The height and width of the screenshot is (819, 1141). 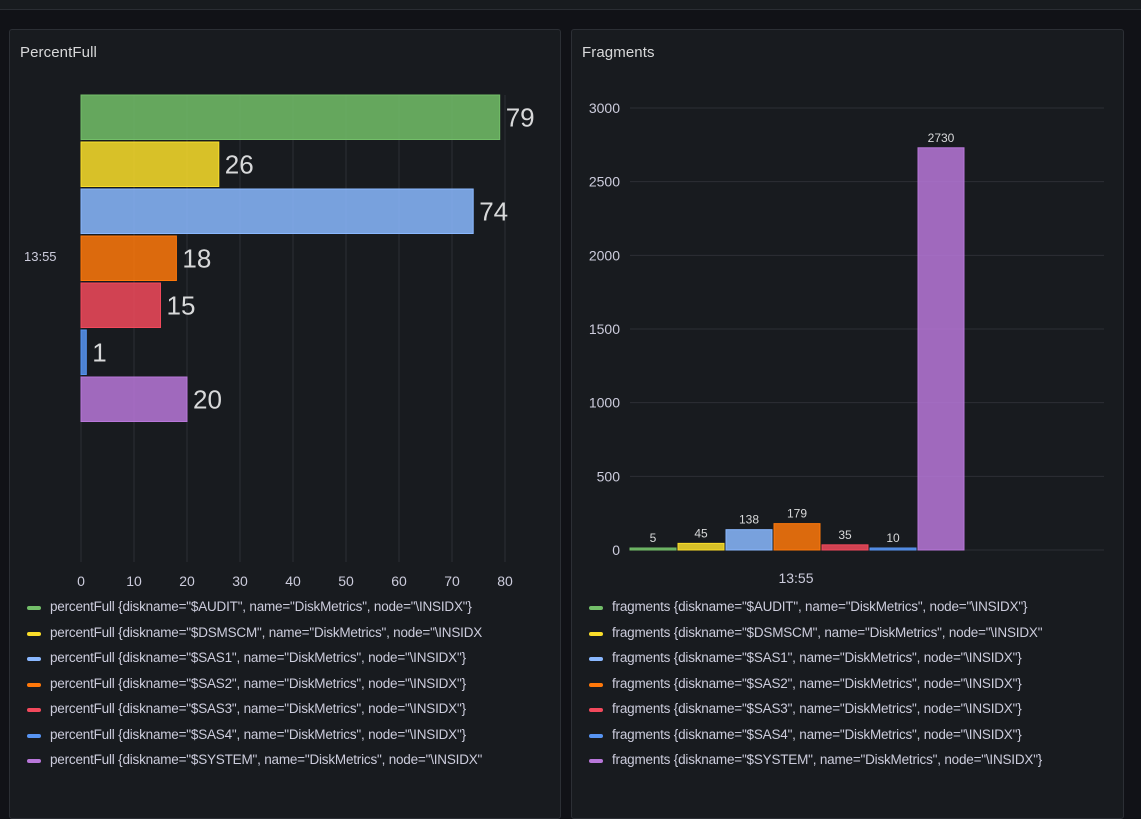 I want to click on x-tick-label: 30, so click(x=240, y=581).